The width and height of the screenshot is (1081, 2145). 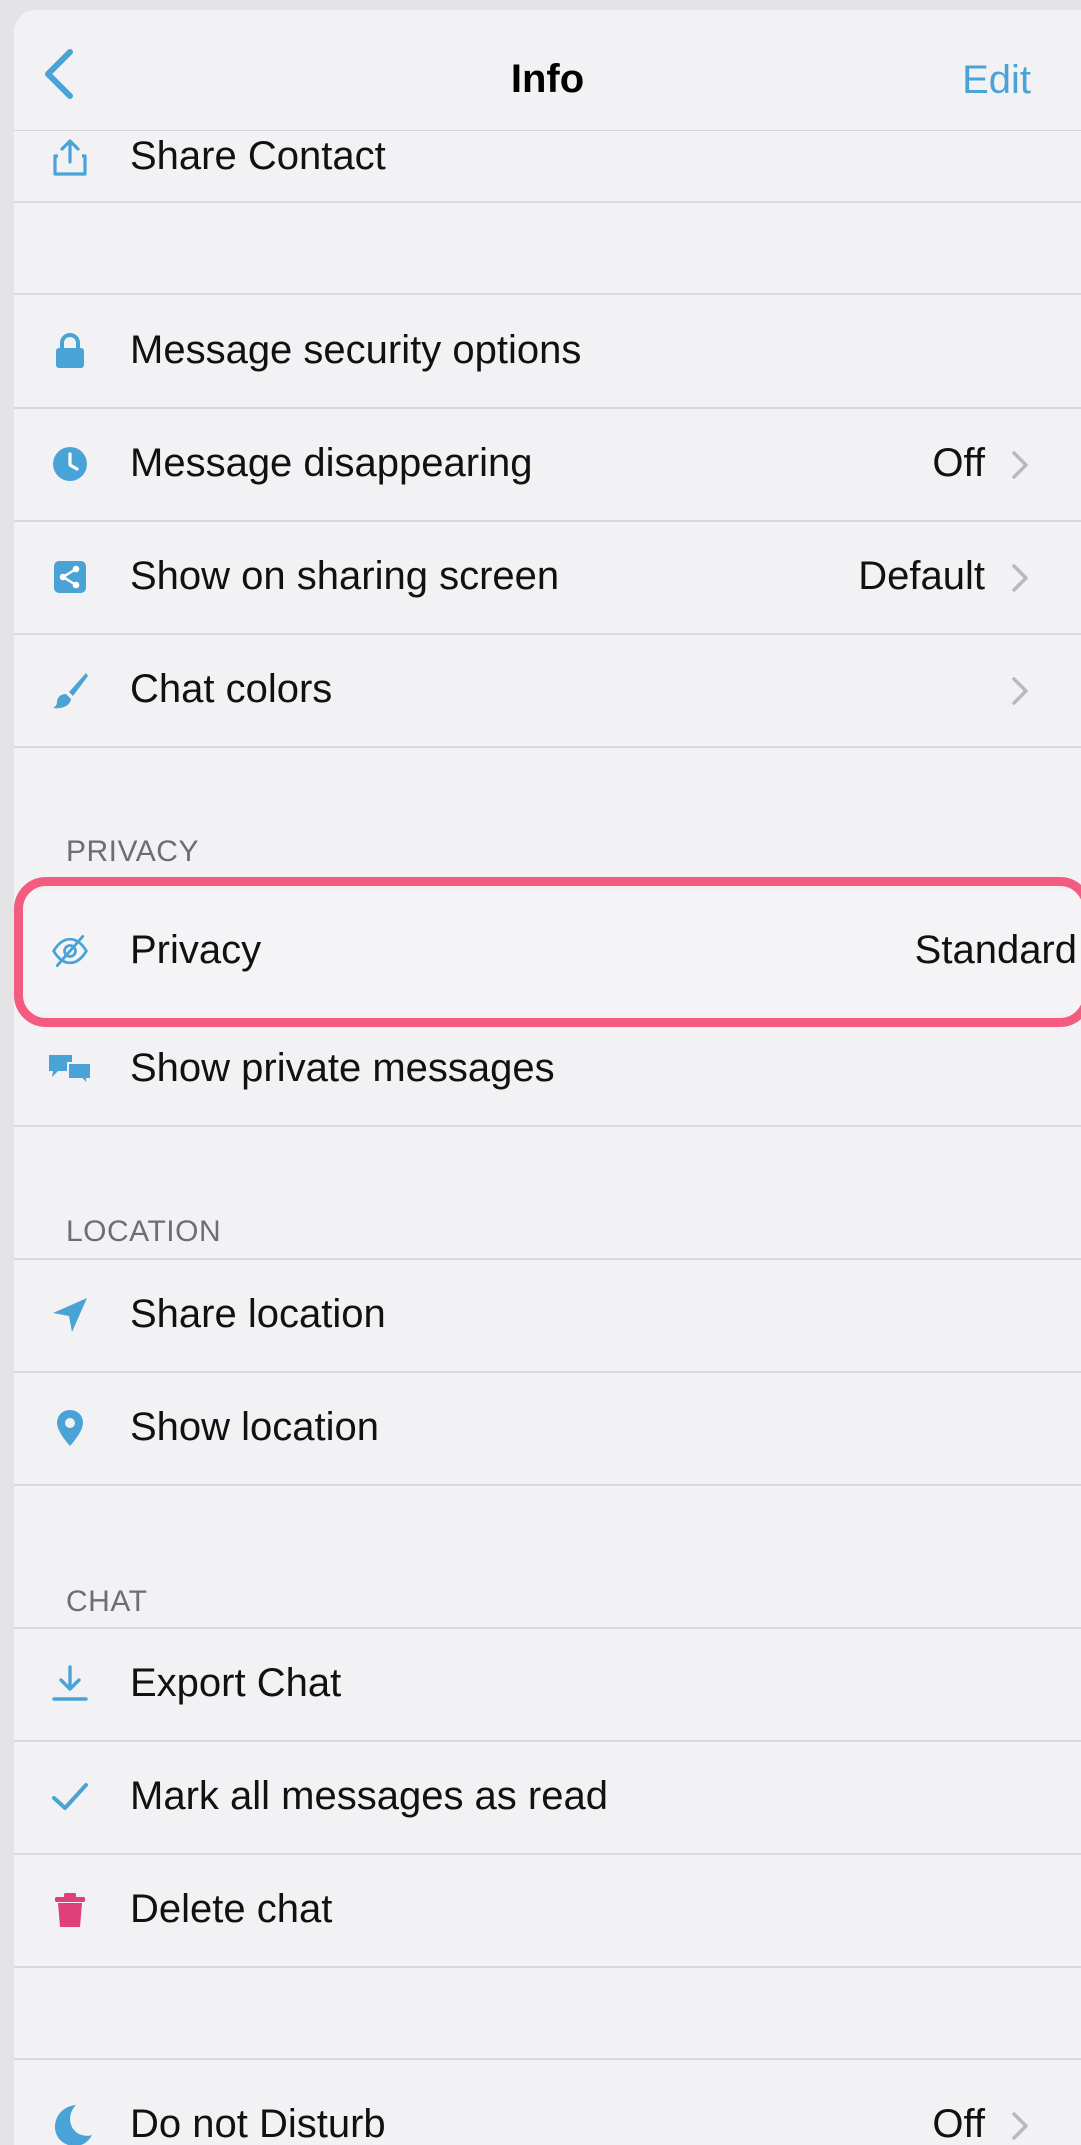 I want to click on share-location-row: Share location, so click(x=547, y=1315).